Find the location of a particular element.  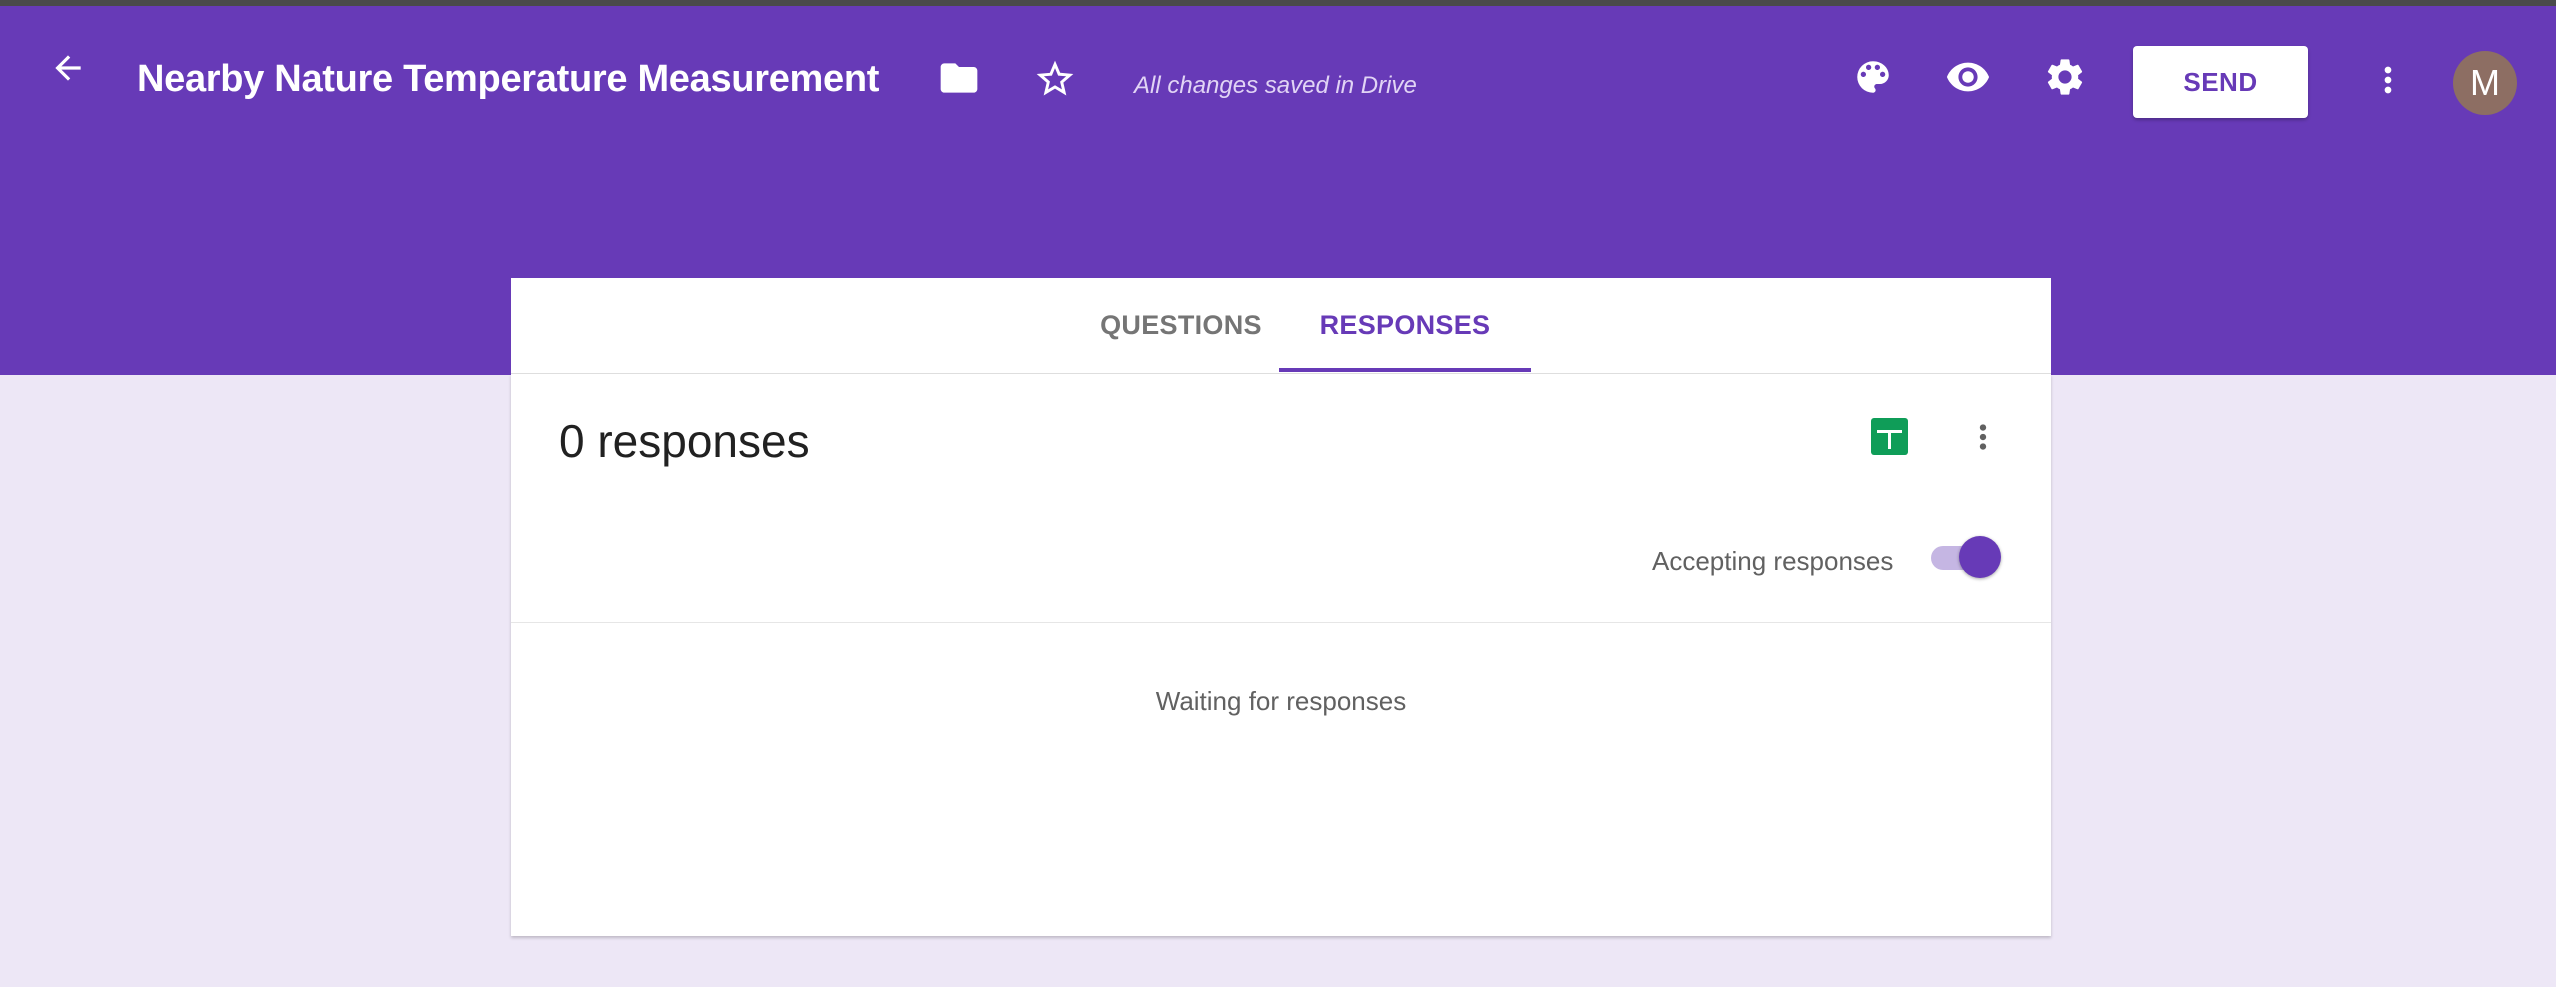

accepting-responses-label: Accepting responses is located at coordinates (1773, 561).